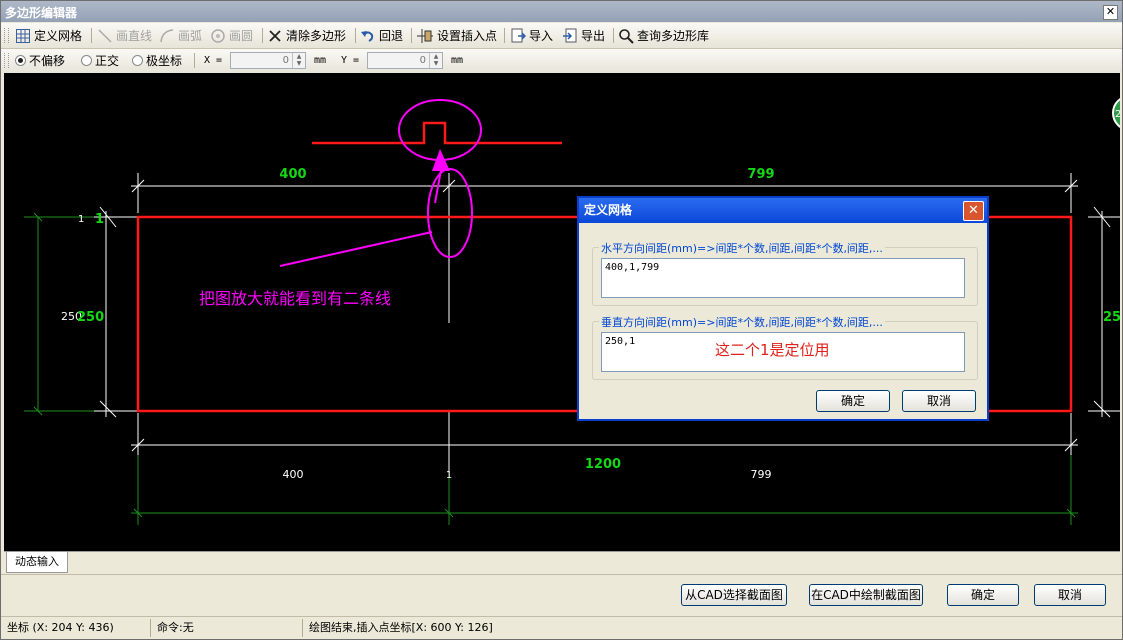 The height and width of the screenshot is (640, 1123). What do you see at coordinates (541, 36) in the screenshot?
I see `import-label: 导入` at bounding box center [541, 36].